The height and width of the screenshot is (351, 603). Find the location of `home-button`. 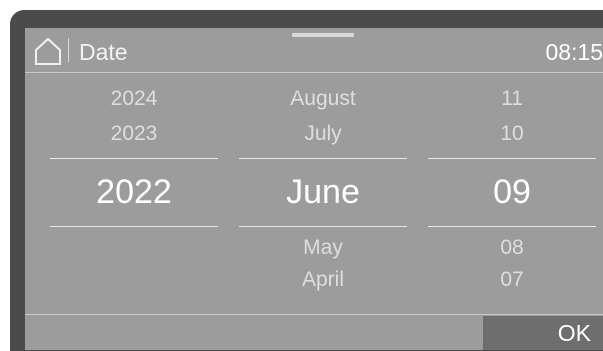

home-button is located at coordinates (48, 51).